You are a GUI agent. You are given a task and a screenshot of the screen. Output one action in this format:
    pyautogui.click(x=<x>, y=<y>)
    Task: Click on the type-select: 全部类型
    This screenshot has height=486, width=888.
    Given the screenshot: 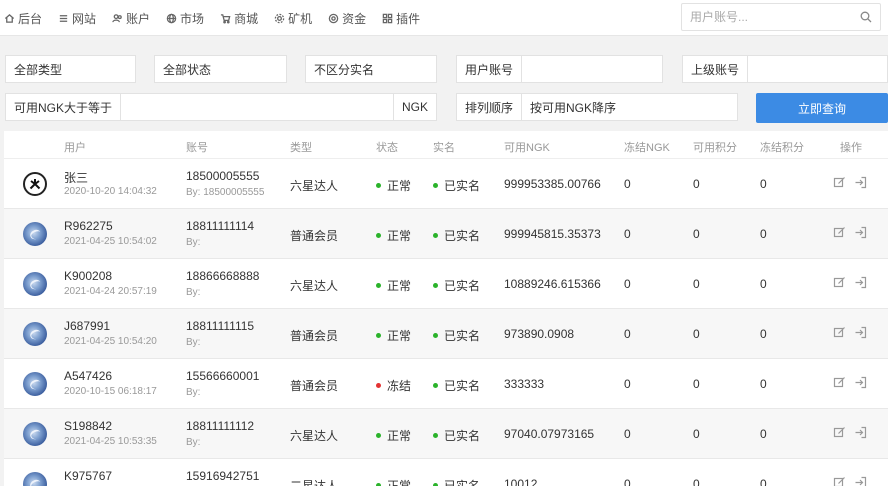 What is the action you would take?
    pyautogui.click(x=70, y=69)
    